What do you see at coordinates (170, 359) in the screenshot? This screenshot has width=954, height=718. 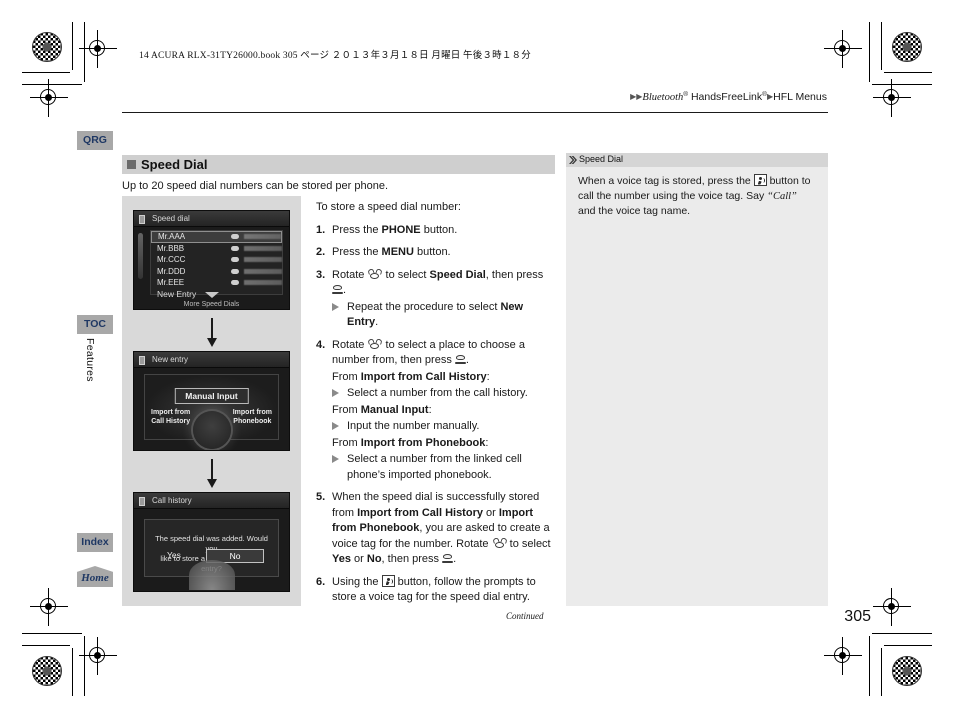 I see `screen-title: New entry` at bounding box center [170, 359].